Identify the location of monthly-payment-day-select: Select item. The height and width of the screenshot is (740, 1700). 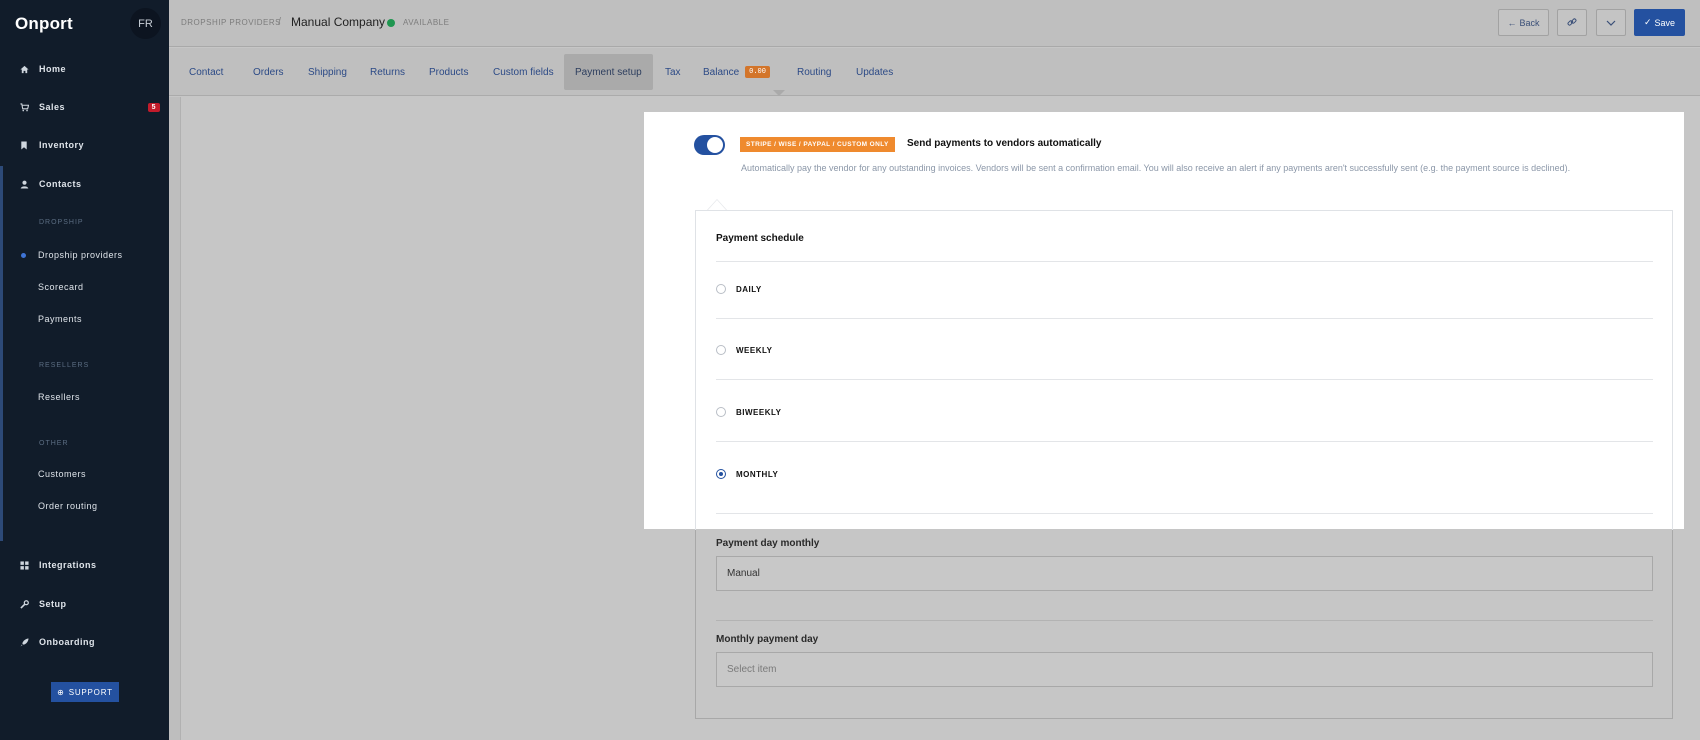
(1184, 669).